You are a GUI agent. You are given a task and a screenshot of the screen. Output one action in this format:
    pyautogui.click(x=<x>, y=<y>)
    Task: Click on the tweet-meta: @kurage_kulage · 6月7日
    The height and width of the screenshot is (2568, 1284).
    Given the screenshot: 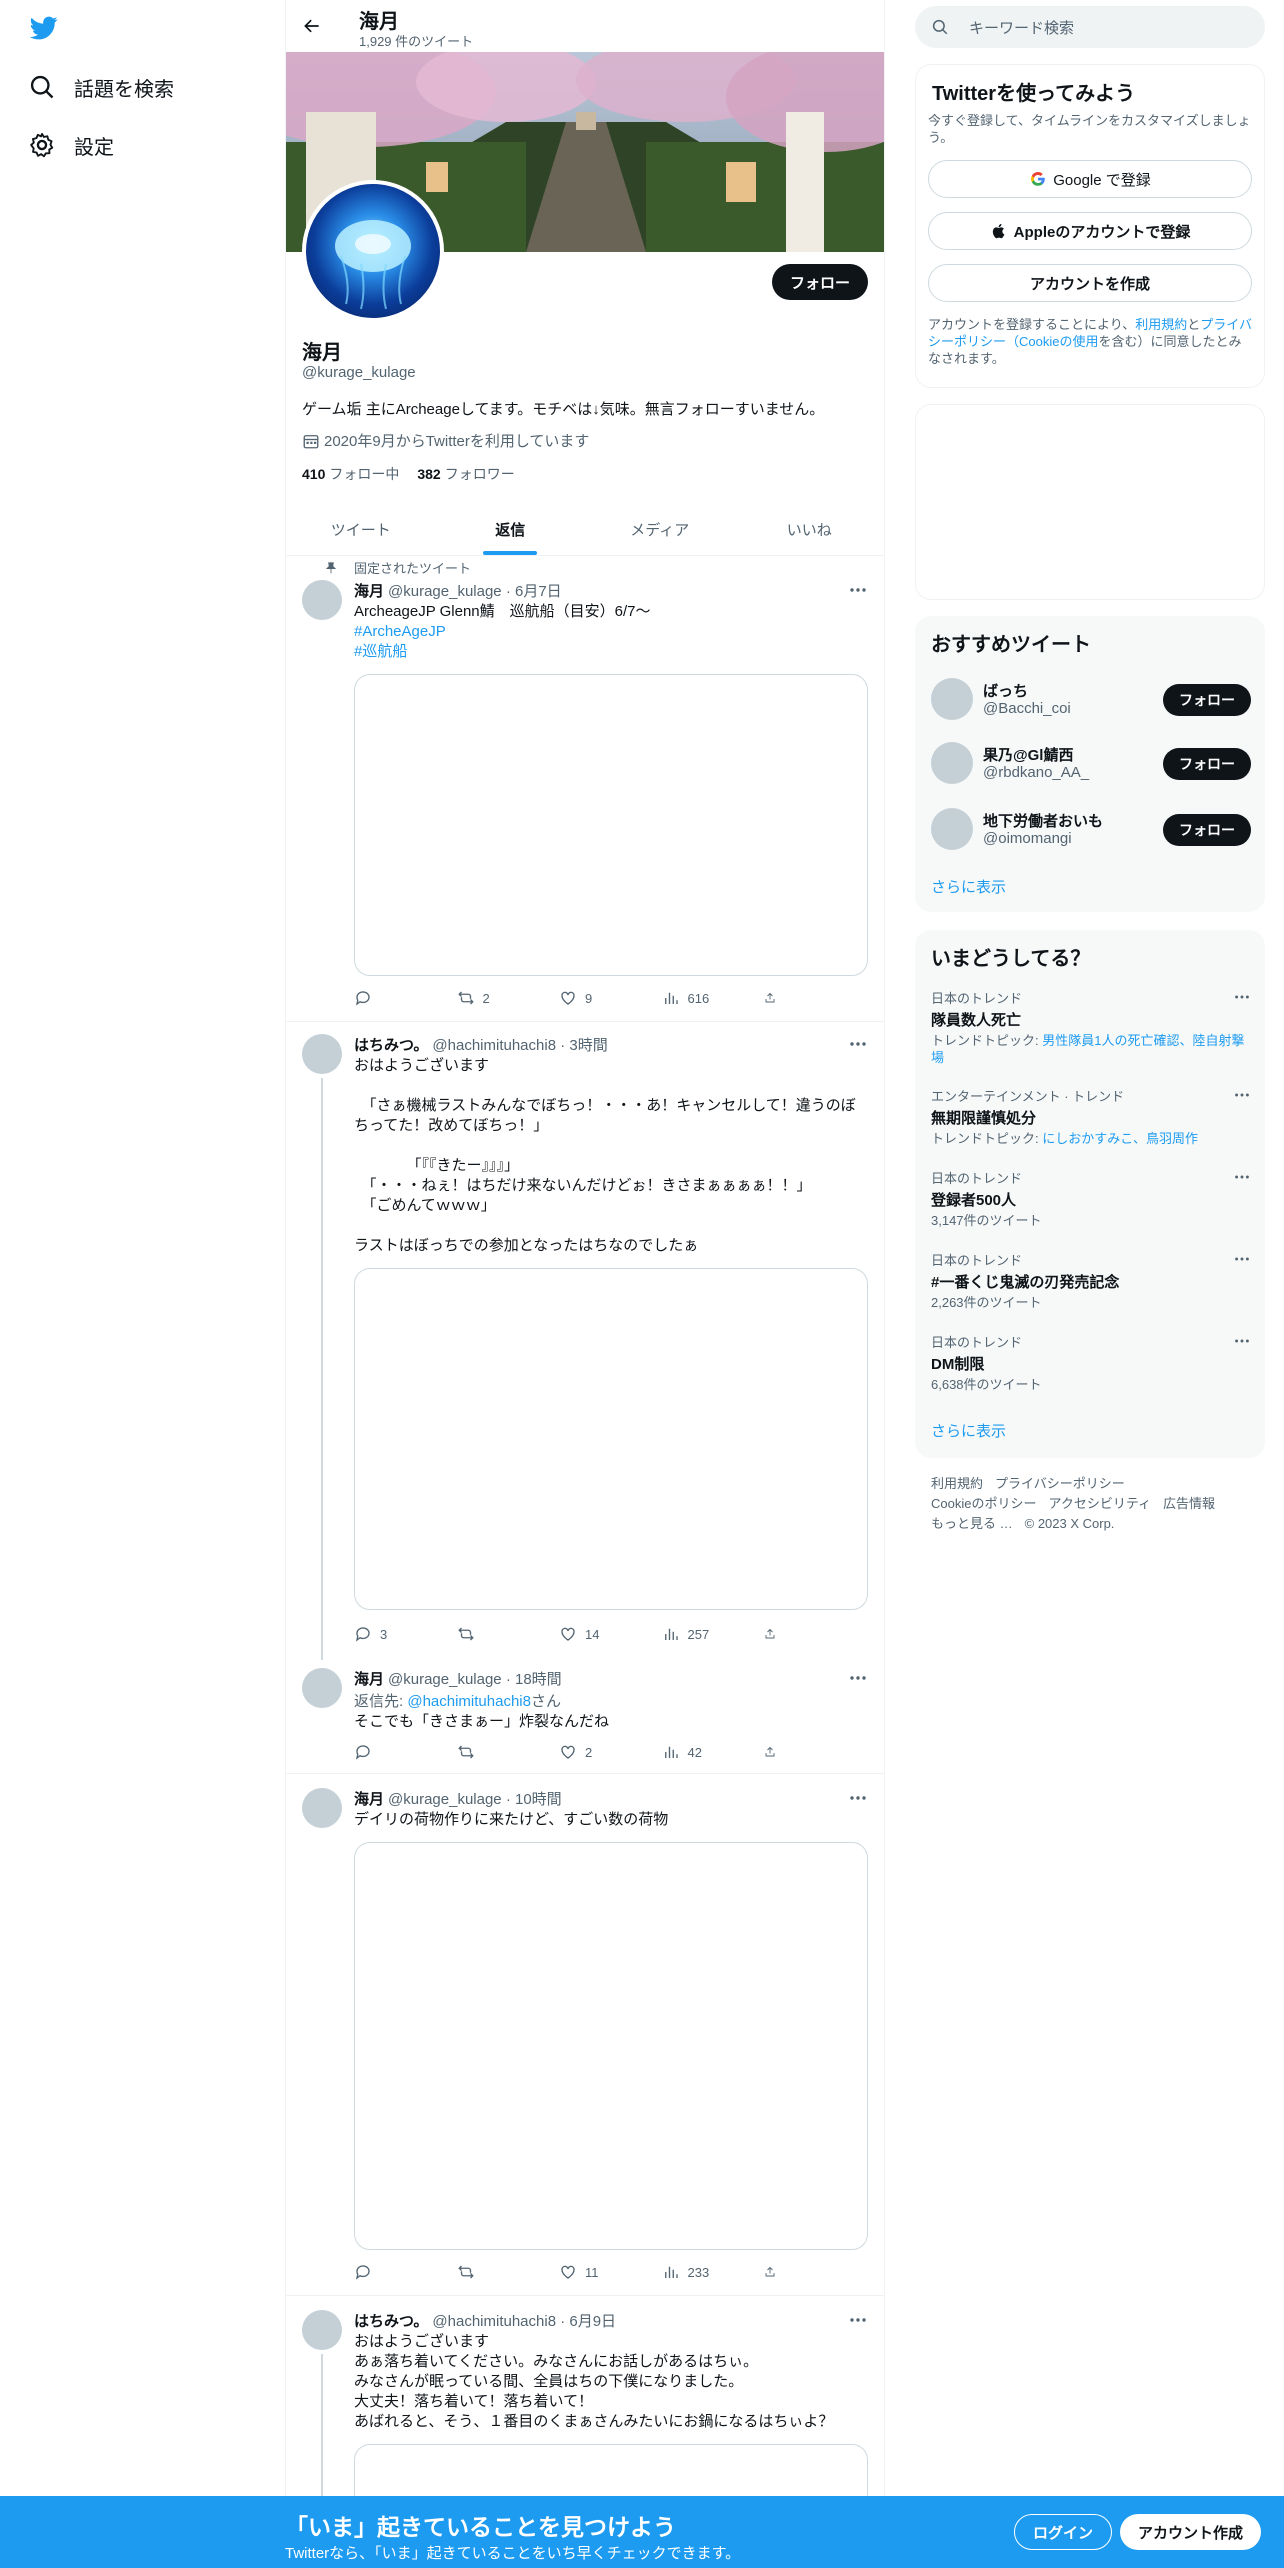 What is the action you would take?
    pyautogui.click(x=475, y=591)
    